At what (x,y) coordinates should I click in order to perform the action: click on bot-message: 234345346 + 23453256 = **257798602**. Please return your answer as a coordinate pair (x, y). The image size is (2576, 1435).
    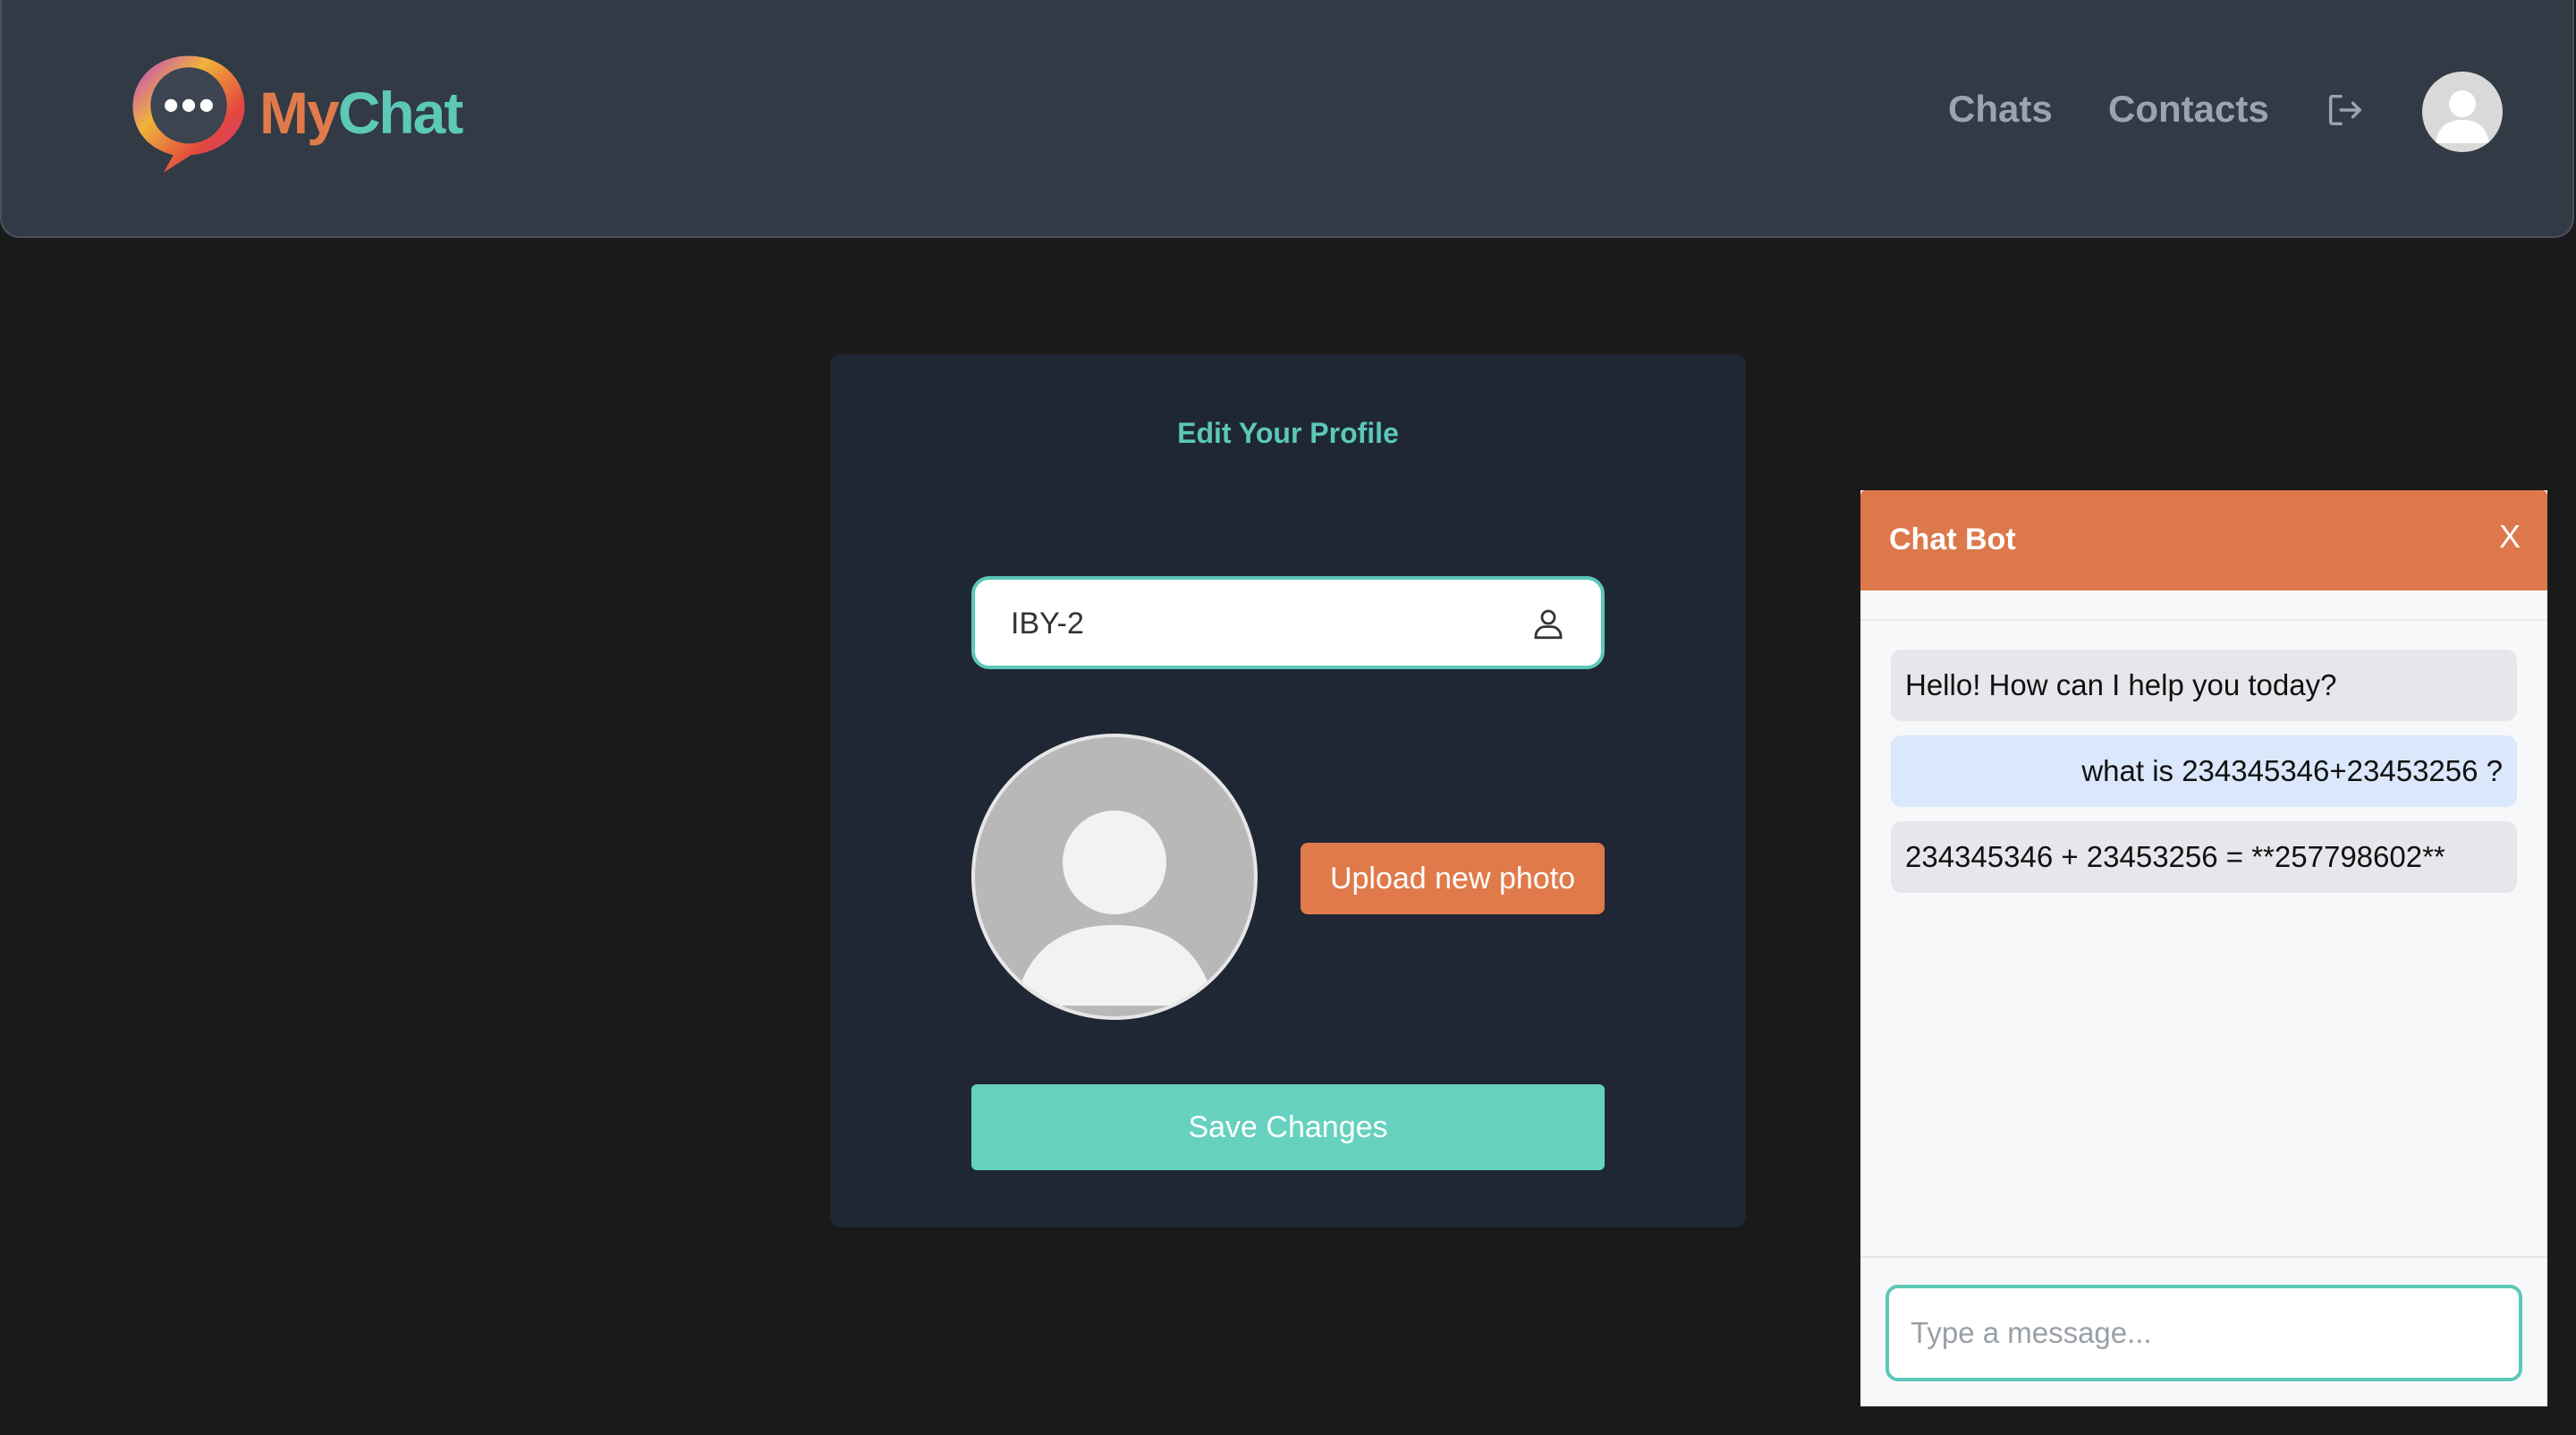
    Looking at the image, I should click on (2204, 857).